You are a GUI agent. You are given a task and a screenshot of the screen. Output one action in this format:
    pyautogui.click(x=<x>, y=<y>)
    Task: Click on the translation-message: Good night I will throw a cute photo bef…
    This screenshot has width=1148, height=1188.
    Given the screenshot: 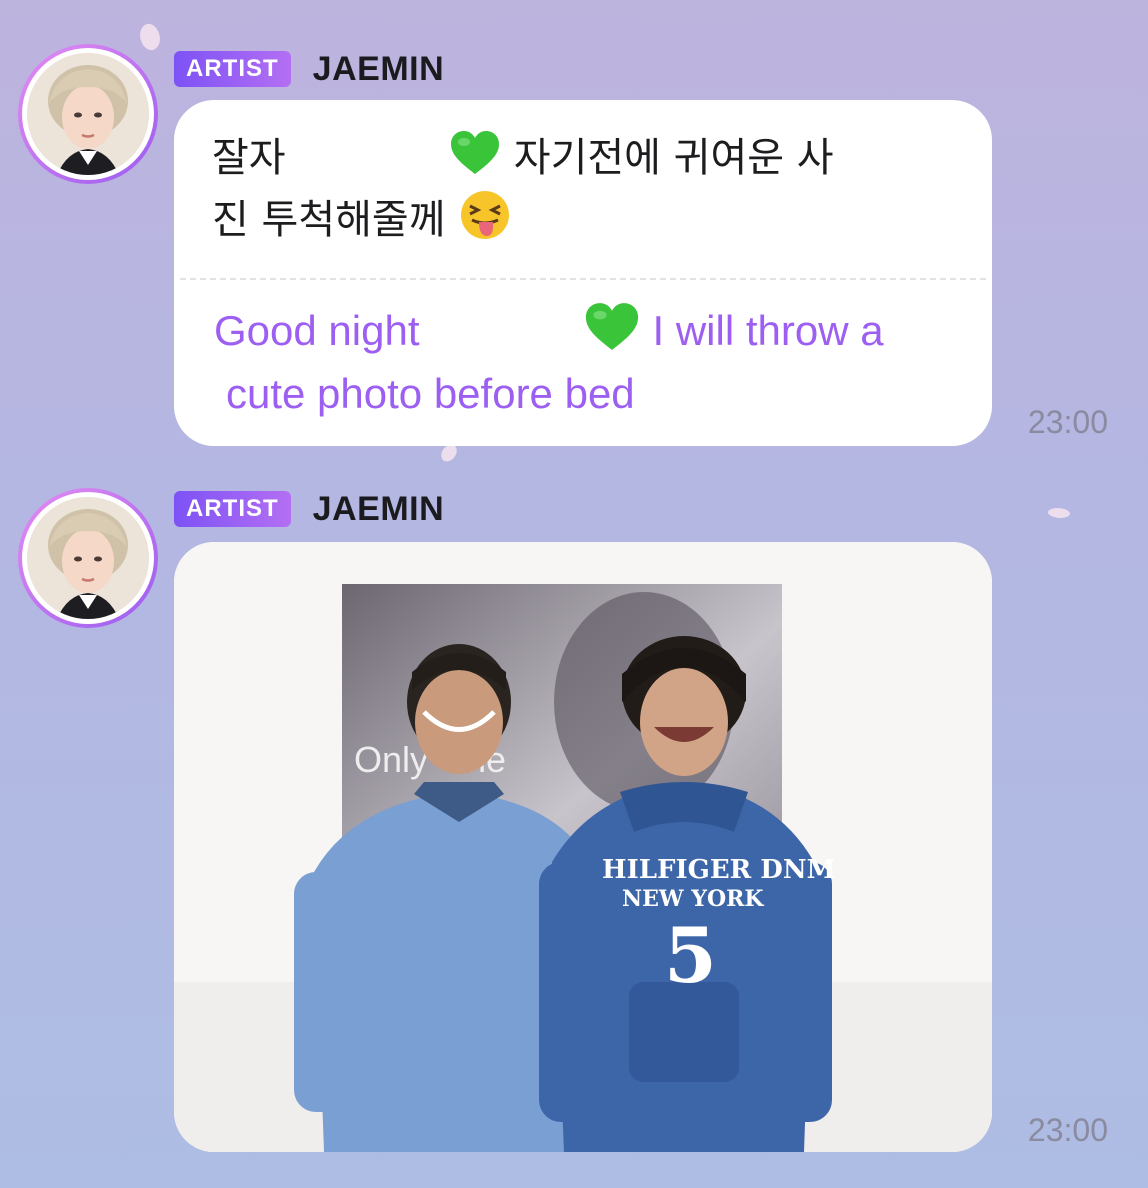 What is the action you would take?
    pyautogui.click(x=583, y=351)
    